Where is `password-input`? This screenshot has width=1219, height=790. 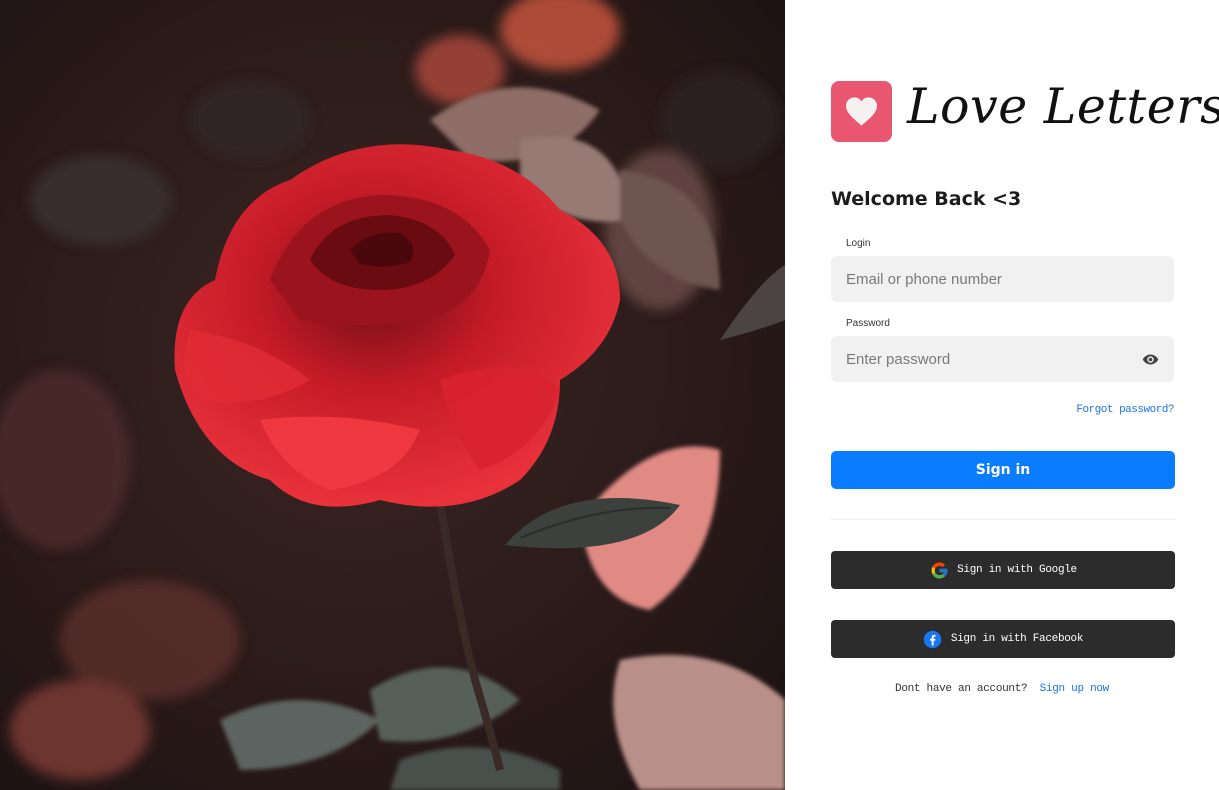 password-input is located at coordinates (1002, 359).